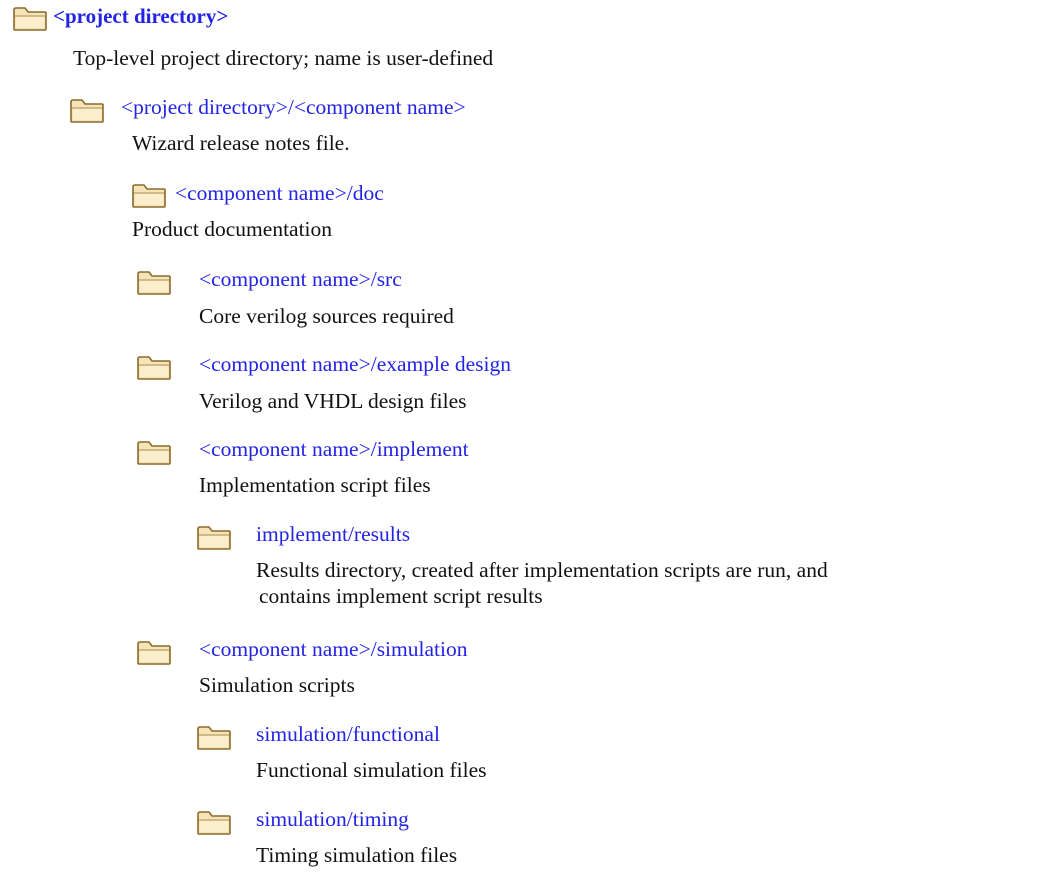 This screenshot has height=873, width=1054. I want to click on simulation-link: <component name>/simulation, so click(333, 649).